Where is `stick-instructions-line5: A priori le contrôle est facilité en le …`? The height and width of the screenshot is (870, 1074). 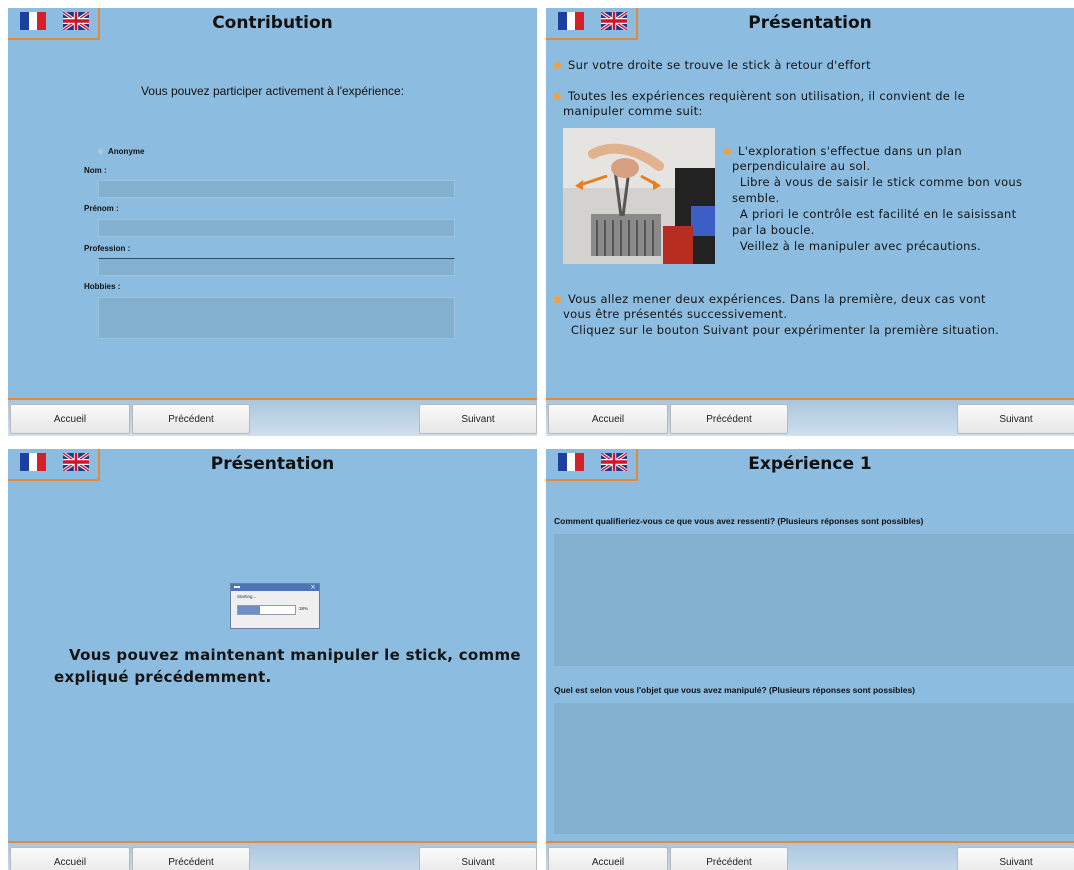
stick-instructions-line5: A priori le contrôle est facilité en le … is located at coordinates (874, 214).